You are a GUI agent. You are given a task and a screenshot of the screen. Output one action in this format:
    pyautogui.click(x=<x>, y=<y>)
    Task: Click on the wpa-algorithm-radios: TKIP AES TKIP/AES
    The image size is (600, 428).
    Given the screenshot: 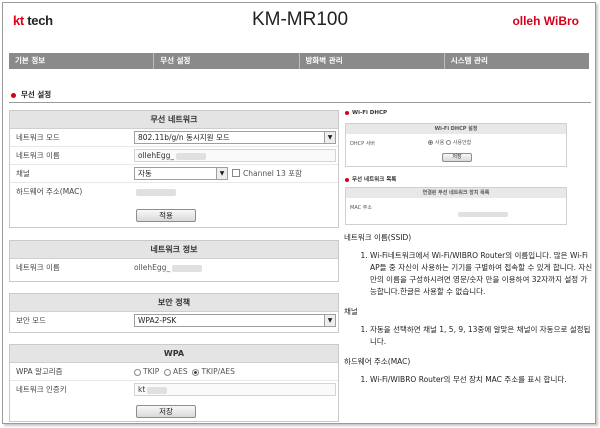 What is the action you would take?
    pyautogui.click(x=184, y=372)
    